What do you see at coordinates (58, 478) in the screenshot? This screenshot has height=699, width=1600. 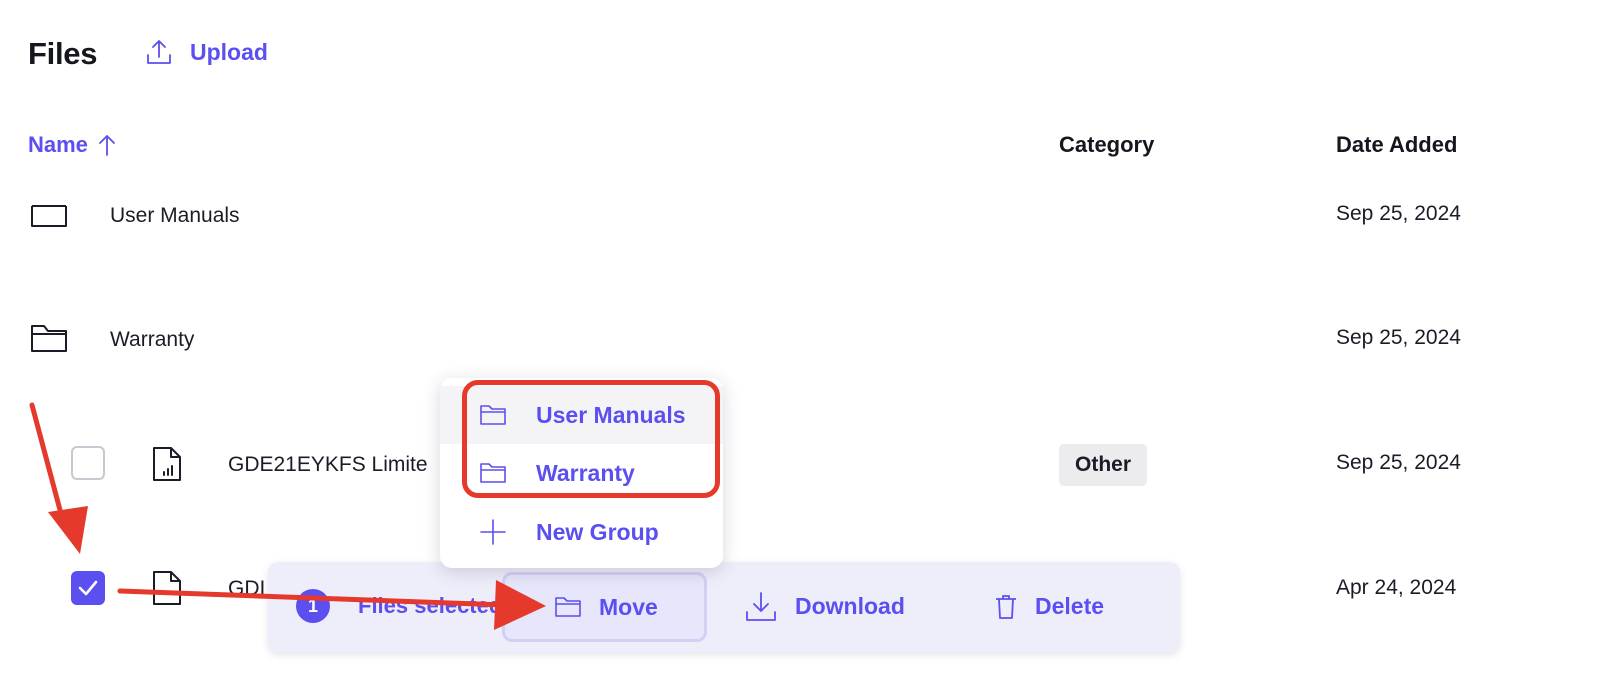 I see `annotation-arrow-down-icon` at bounding box center [58, 478].